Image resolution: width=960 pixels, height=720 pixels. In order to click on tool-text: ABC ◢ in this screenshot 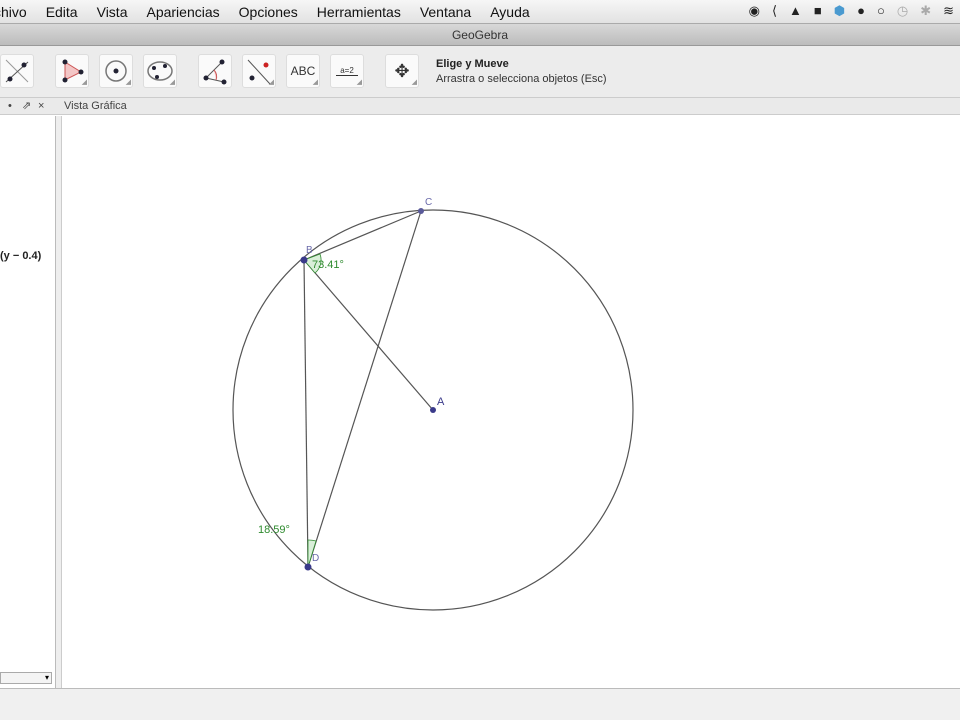, I will do `click(303, 71)`.